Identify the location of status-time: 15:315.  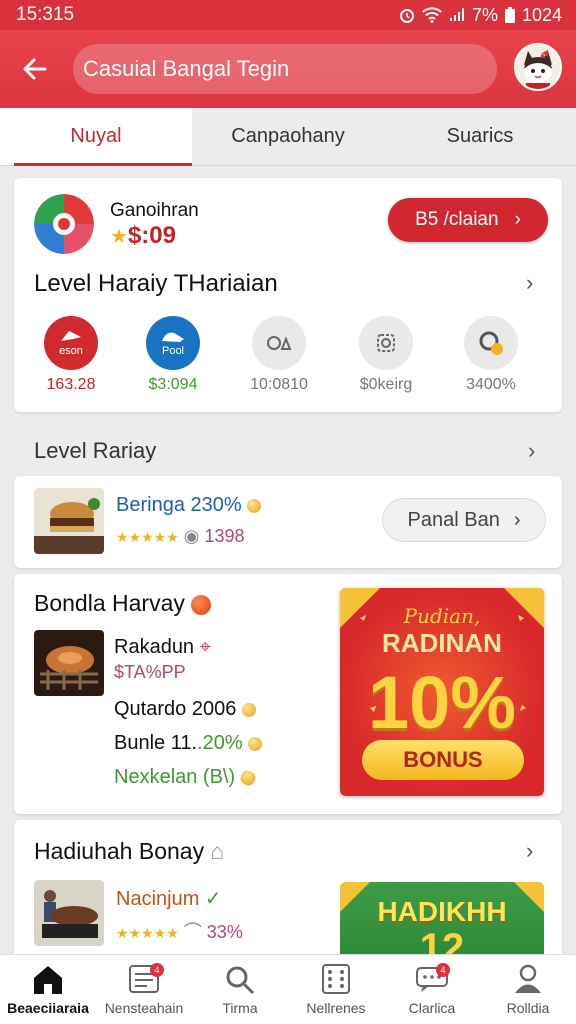
(45, 14).